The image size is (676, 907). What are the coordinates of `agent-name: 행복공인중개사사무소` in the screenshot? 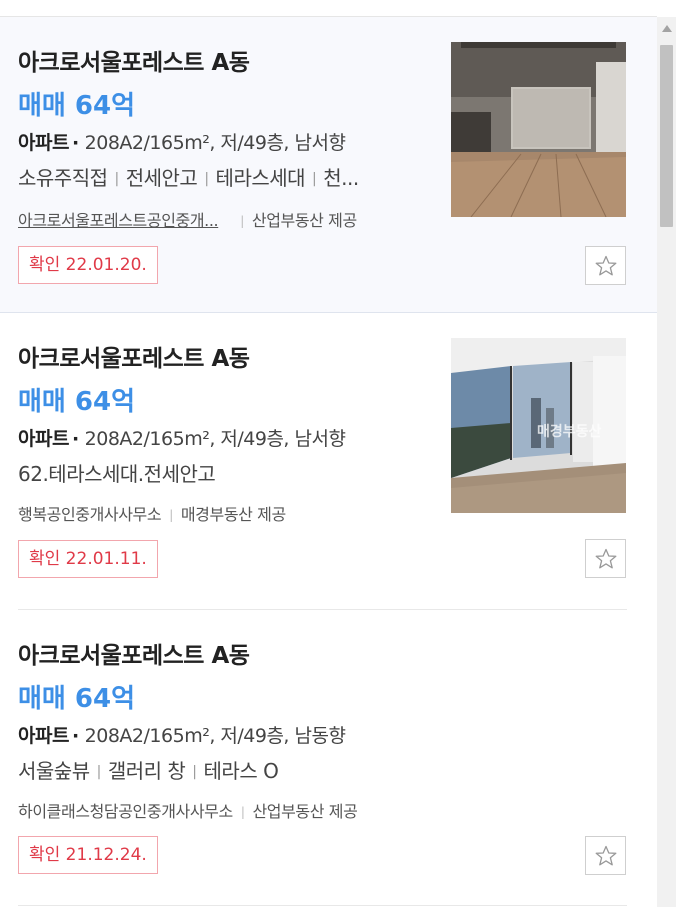 It's located at (90, 514).